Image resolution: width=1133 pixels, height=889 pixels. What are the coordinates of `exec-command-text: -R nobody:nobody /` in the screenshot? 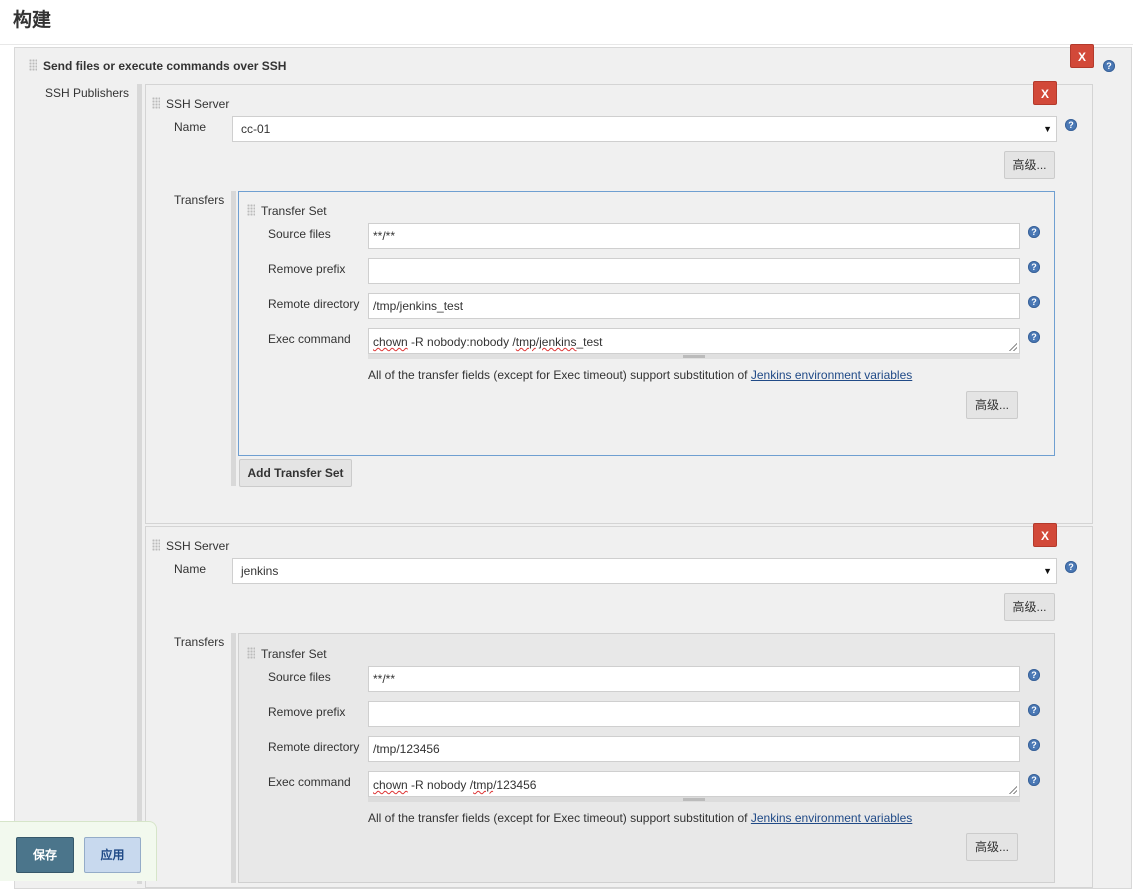 It's located at (461, 342).